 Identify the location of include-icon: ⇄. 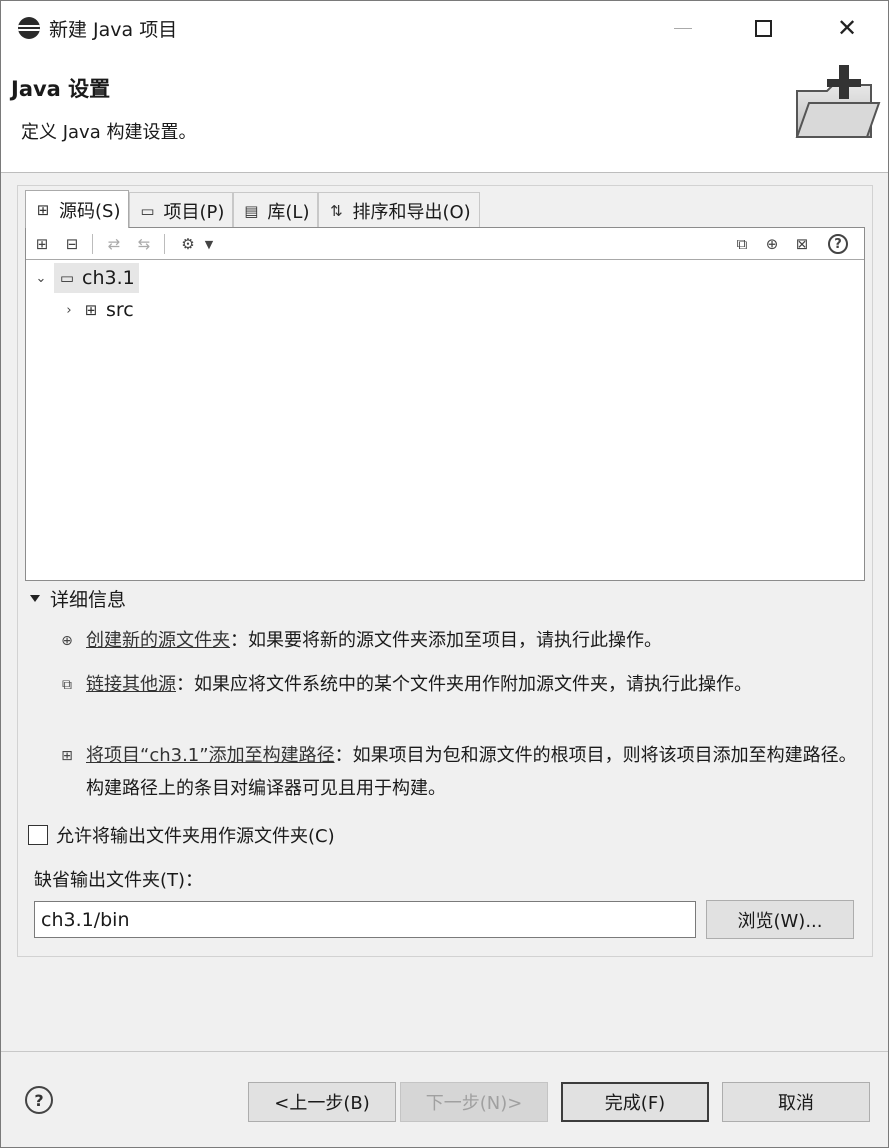
(114, 244).